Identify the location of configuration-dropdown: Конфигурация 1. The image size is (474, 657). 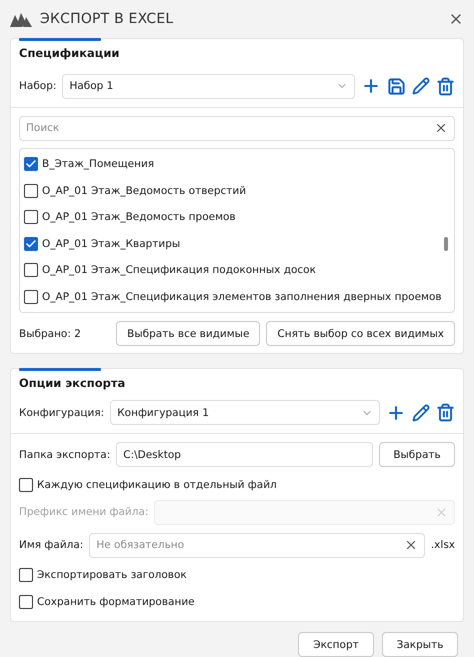
(245, 413).